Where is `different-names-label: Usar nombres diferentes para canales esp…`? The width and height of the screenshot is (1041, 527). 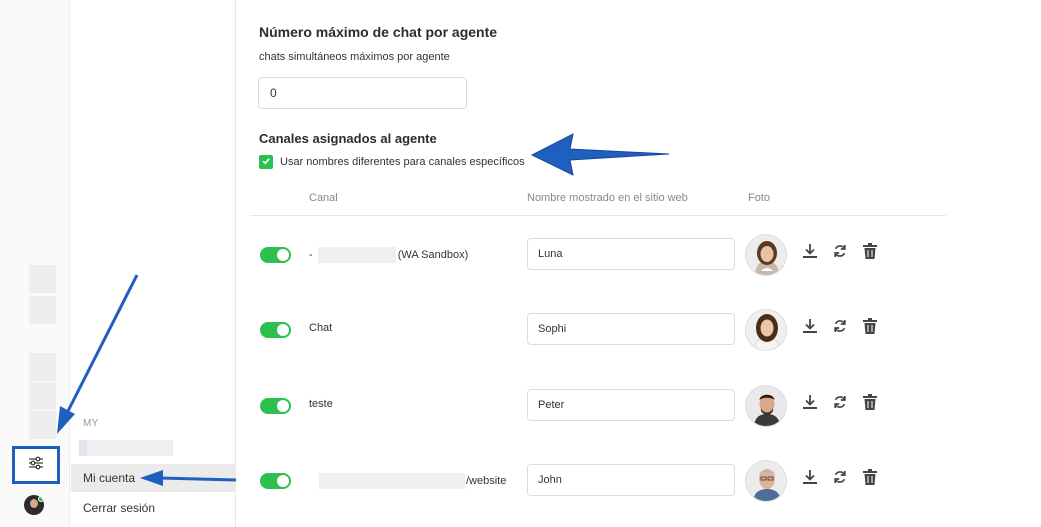
different-names-label: Usar nombres diferentes para canales esp… is located at coordinates (402, 162).